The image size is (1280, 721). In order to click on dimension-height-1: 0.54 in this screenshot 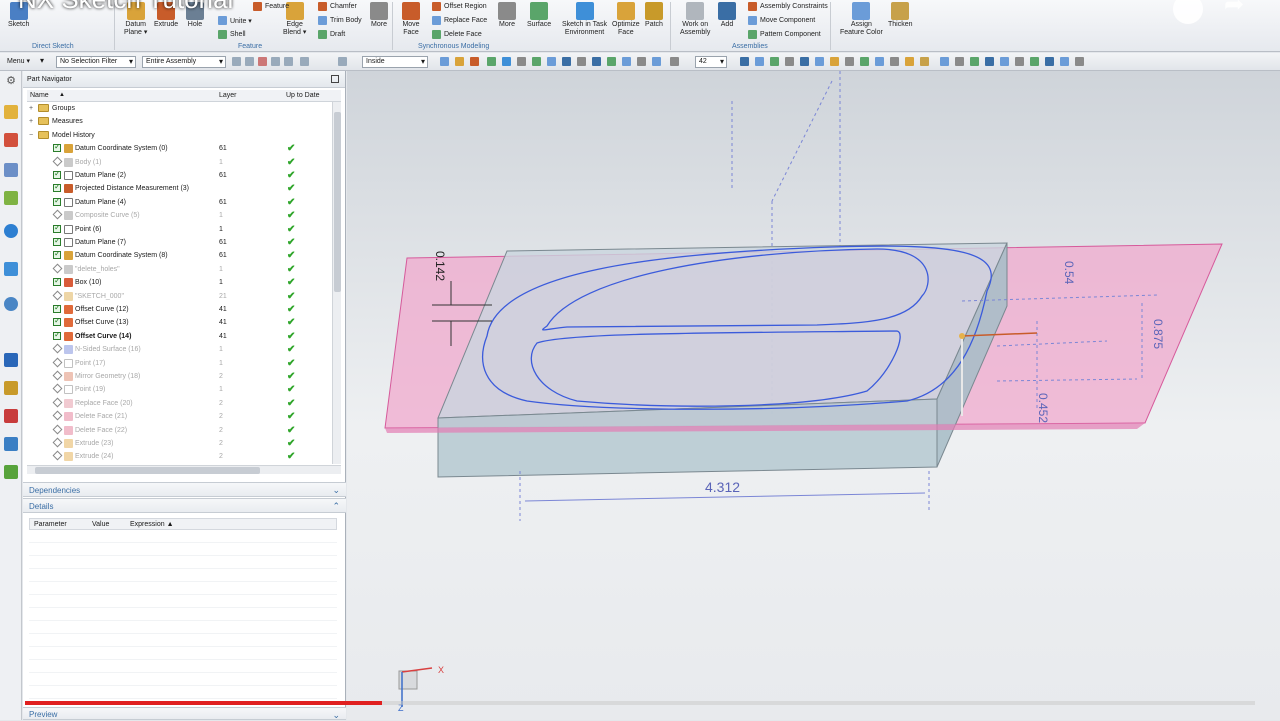, I will do `click(1069, 272)`.